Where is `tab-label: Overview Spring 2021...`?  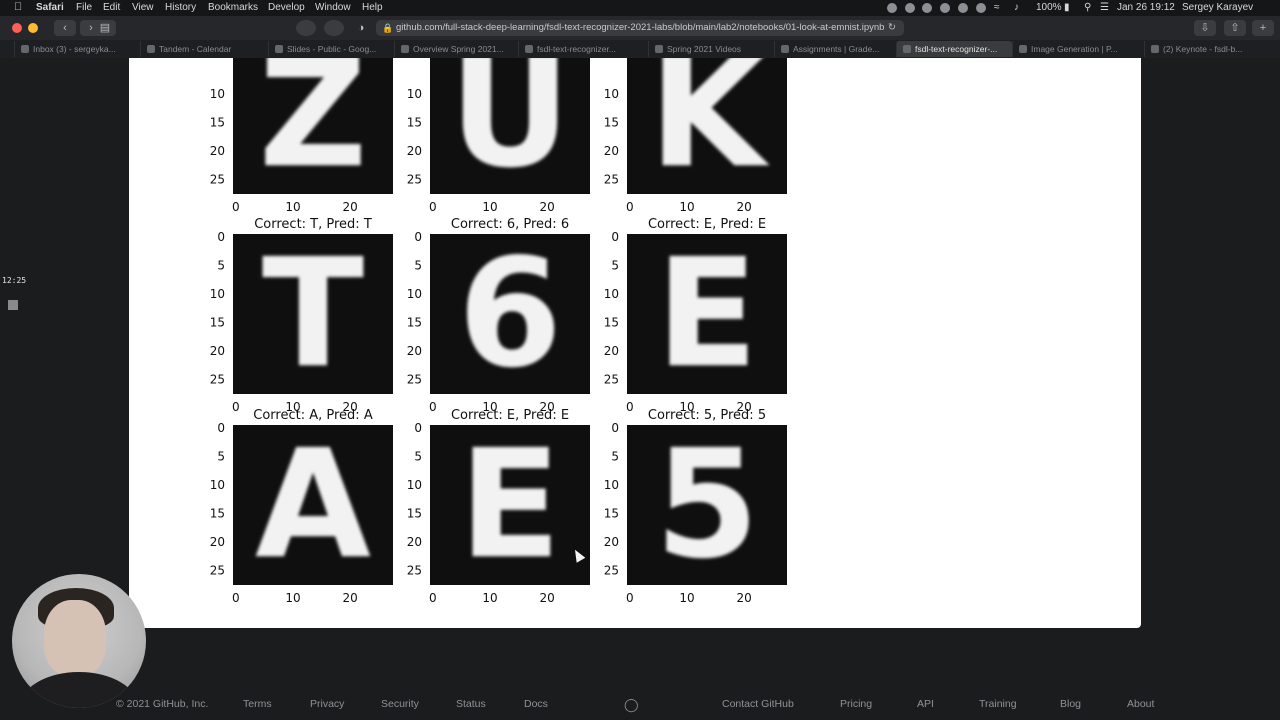
tab-label: Overview Spring 2021... is located at coordinates (458, 49).